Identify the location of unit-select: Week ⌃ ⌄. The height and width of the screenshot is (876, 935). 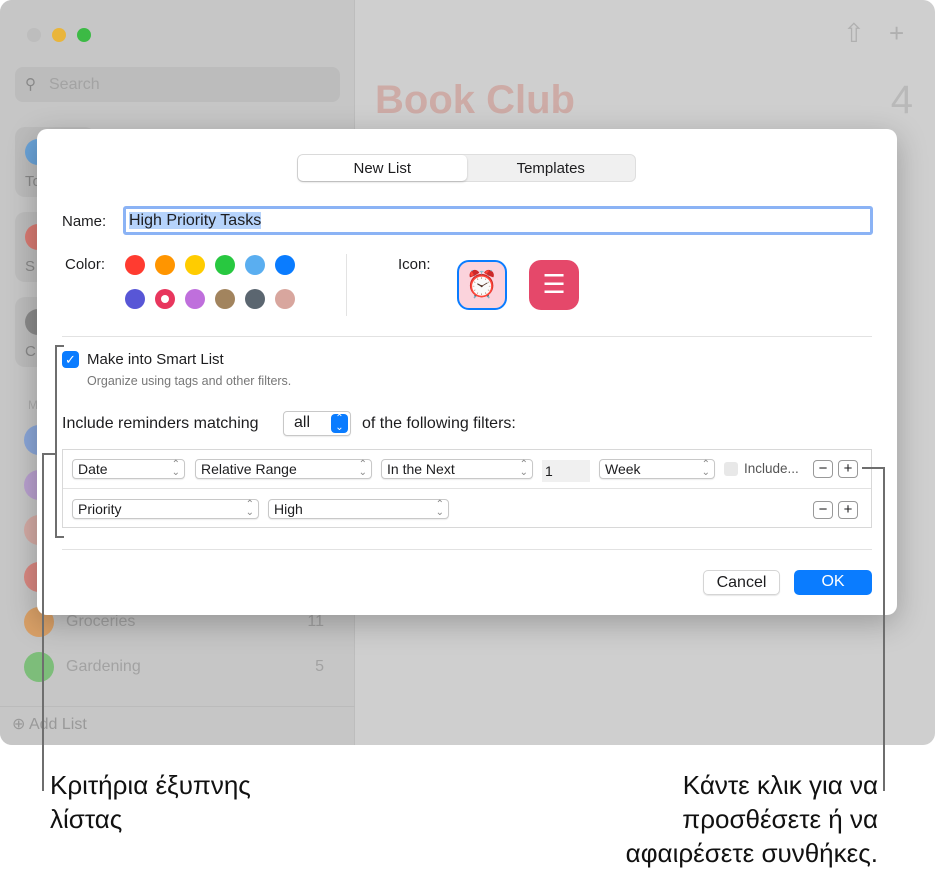
(657, 469).